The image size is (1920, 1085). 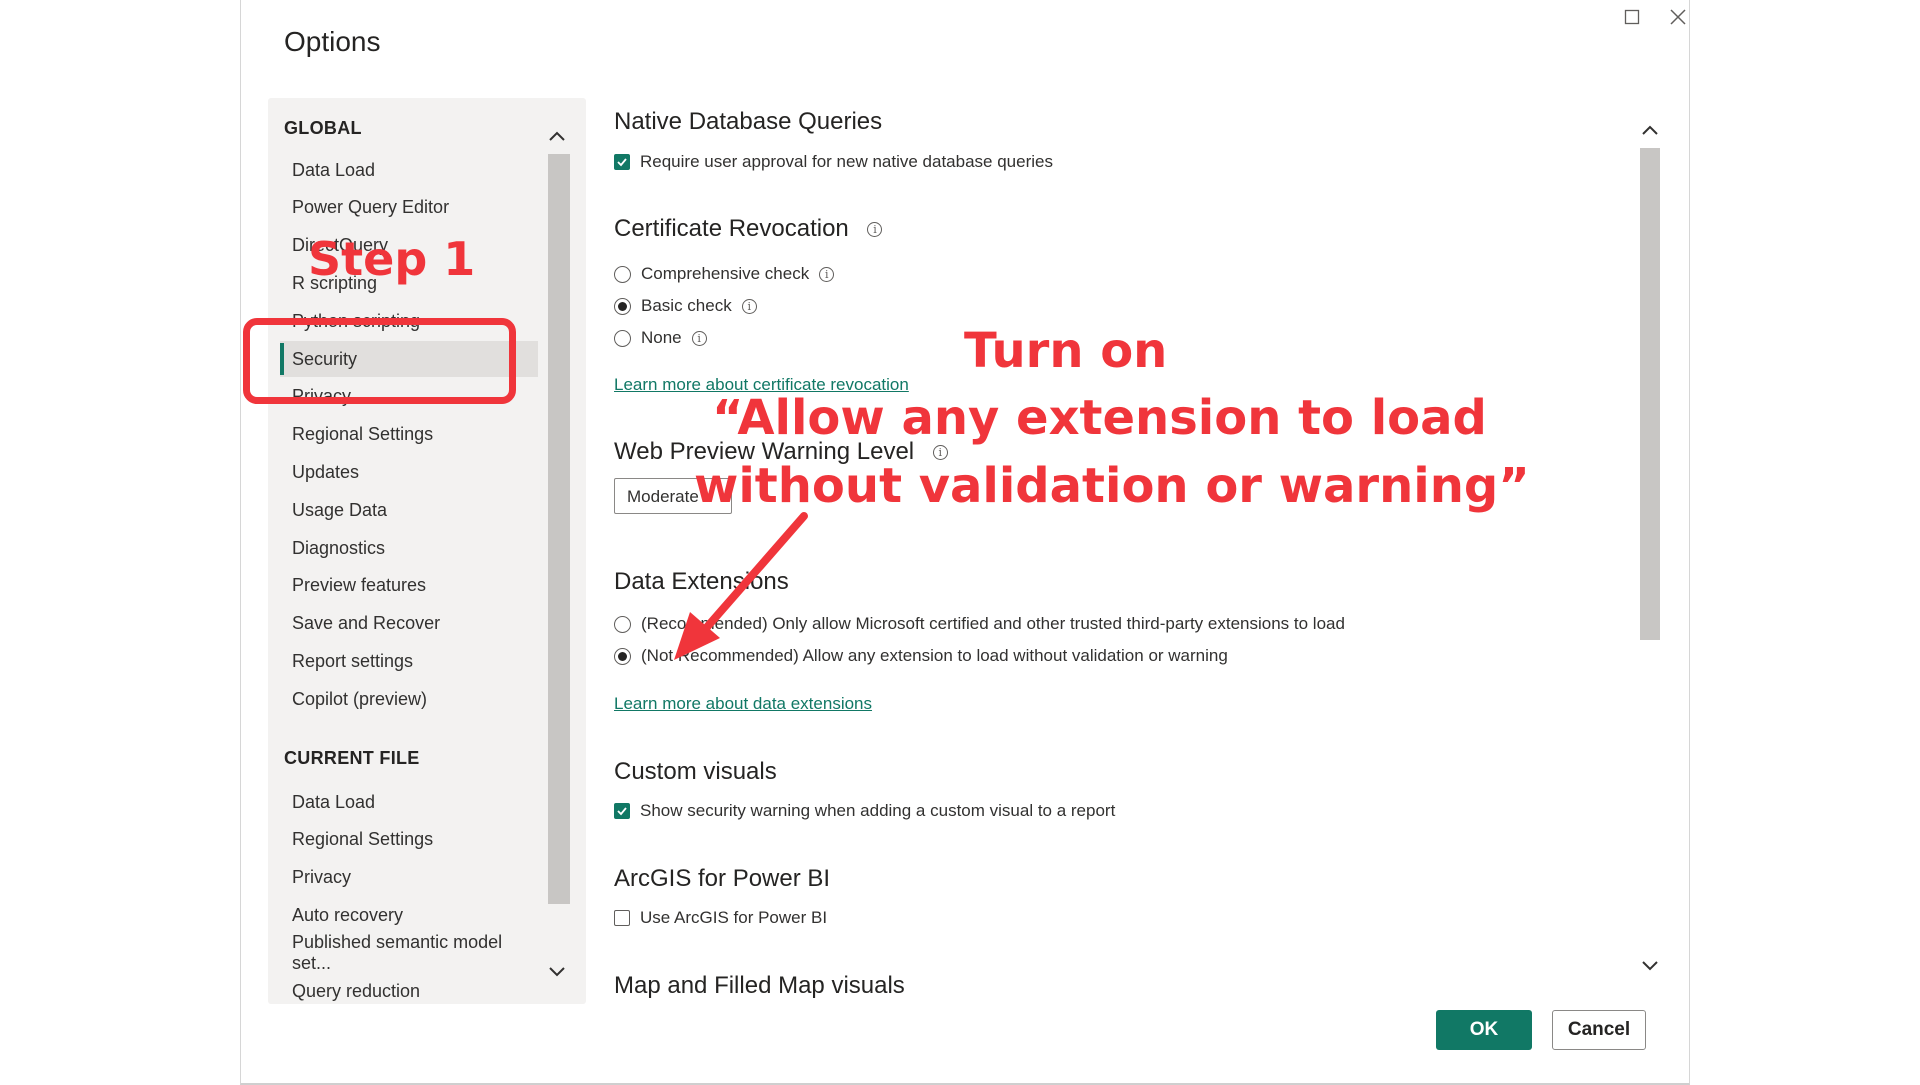 What do you see at coordinates (326, 471) in the screenshot?
I see `nav-item-label: Updates` at bounding box center [326, 471].